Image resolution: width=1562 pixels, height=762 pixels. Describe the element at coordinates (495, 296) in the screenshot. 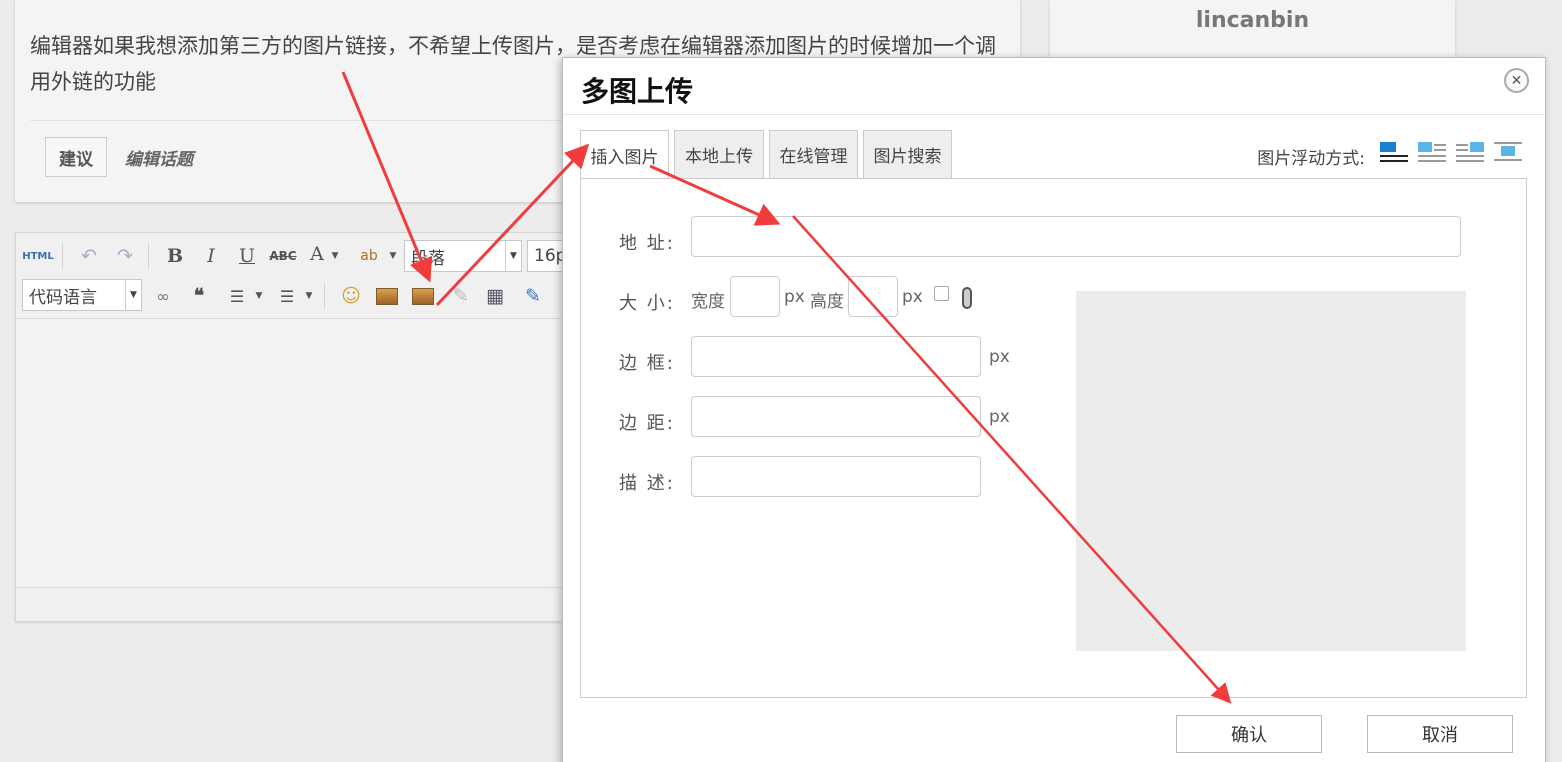

I see `video-icon: ▦` at that location.